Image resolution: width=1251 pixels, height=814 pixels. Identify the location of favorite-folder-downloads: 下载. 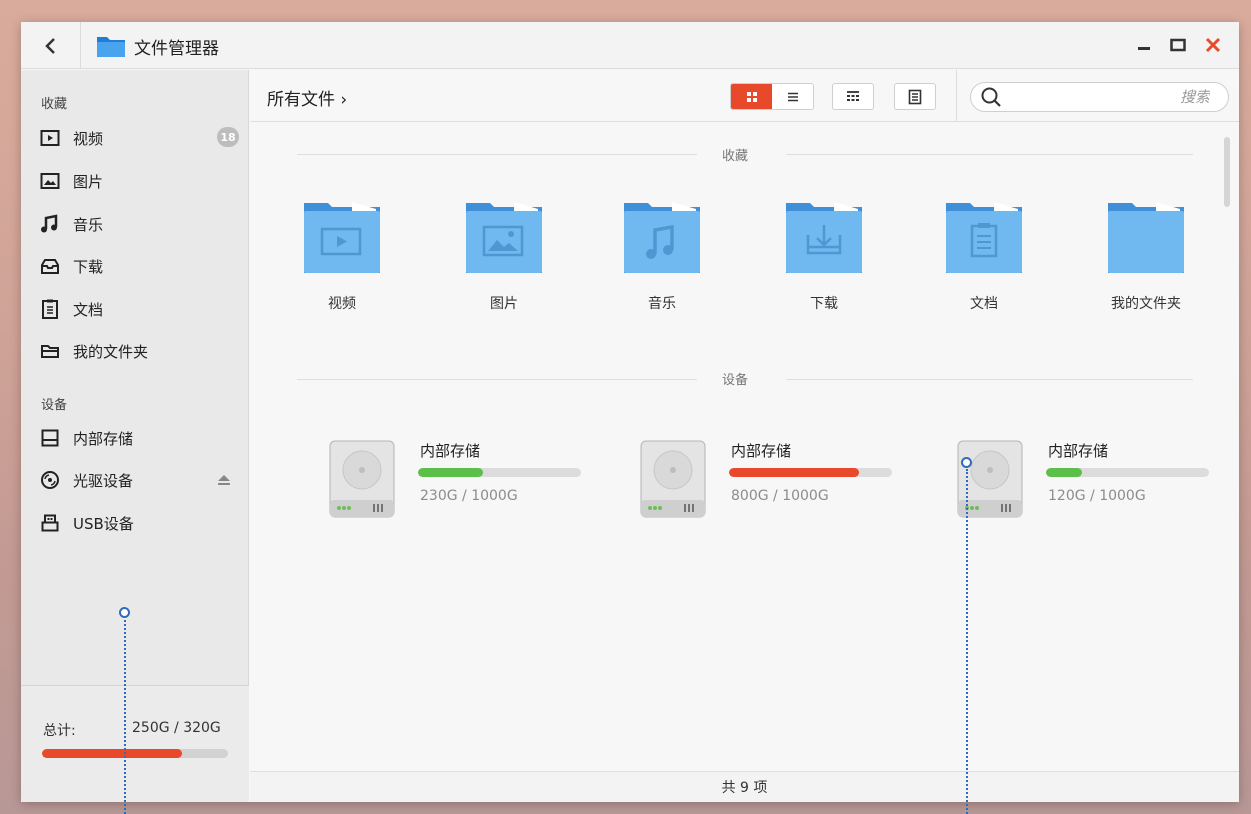
(824, 256).